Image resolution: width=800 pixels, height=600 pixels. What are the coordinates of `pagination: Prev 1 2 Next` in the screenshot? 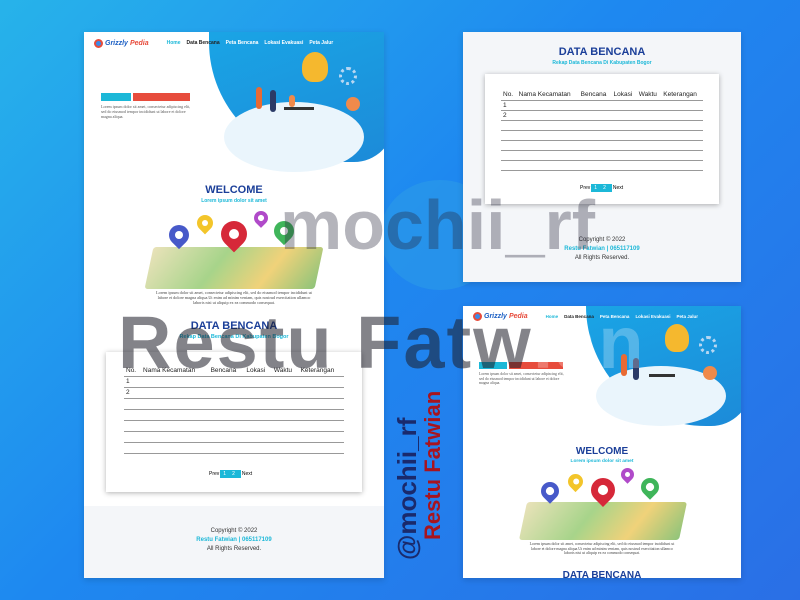 It's located at (230, 474).